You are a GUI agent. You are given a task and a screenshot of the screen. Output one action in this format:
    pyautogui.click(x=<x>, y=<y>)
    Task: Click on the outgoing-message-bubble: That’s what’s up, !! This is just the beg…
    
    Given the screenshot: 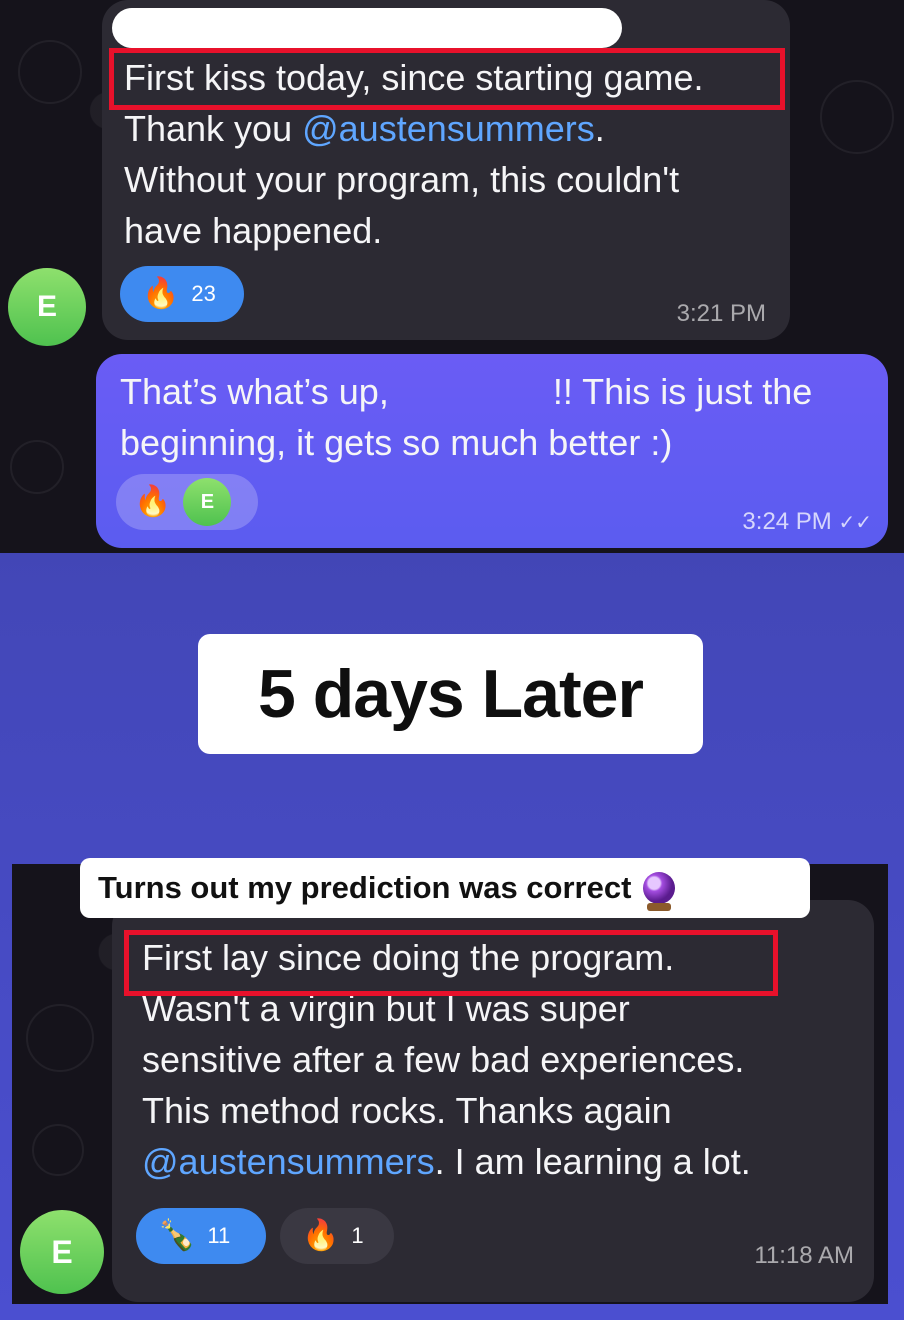 What is the action you would take?
    pyautogui.click(x=492, y=451)
    